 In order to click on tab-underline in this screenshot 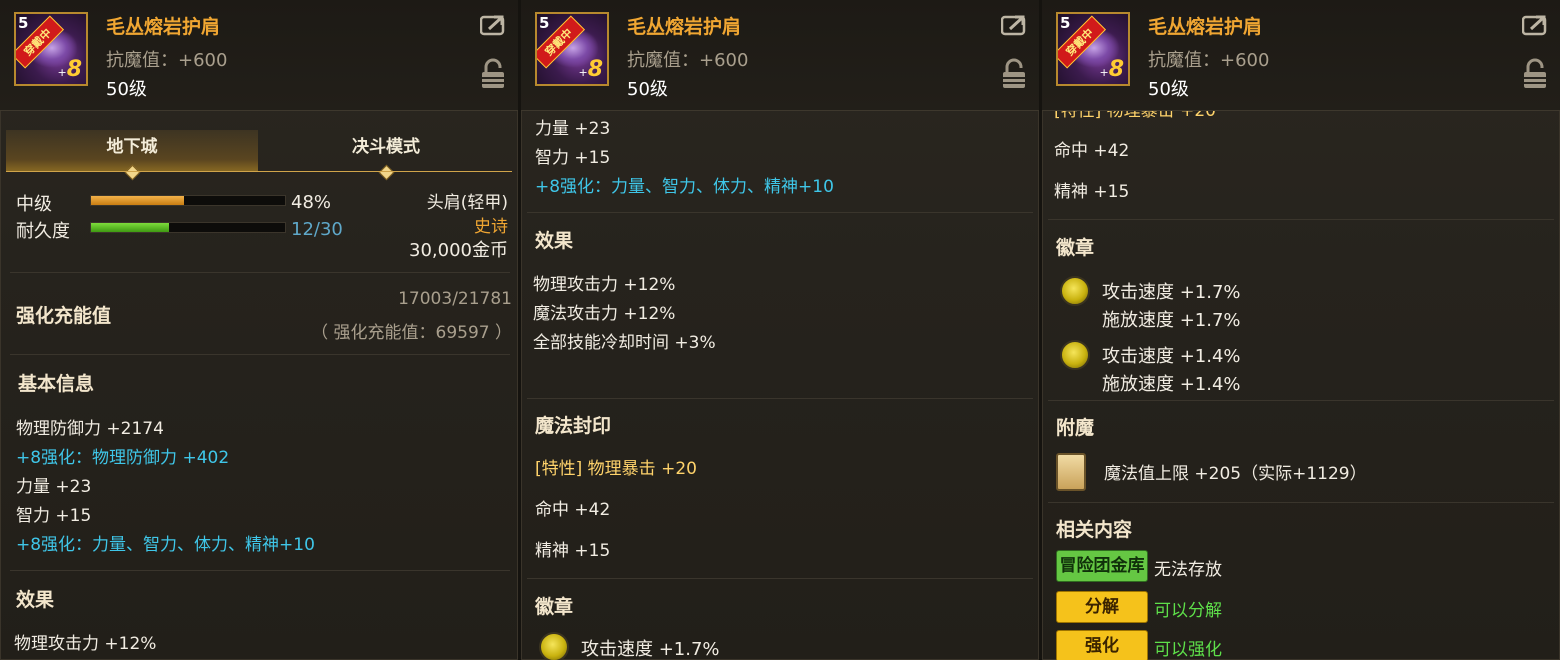, I will do `click(259, 171)`.